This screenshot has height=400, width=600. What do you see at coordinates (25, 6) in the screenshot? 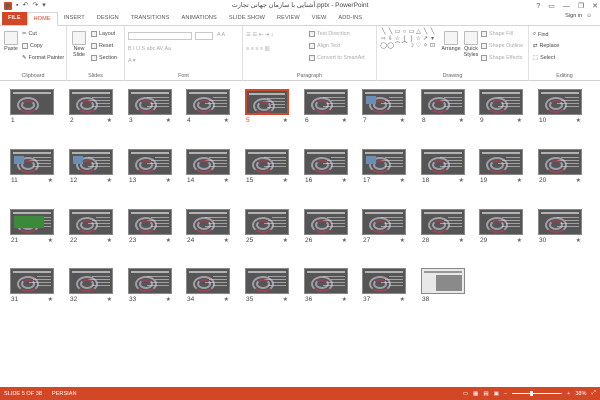
I see `undo-icon: ↶` at bounding box center [25, 6].